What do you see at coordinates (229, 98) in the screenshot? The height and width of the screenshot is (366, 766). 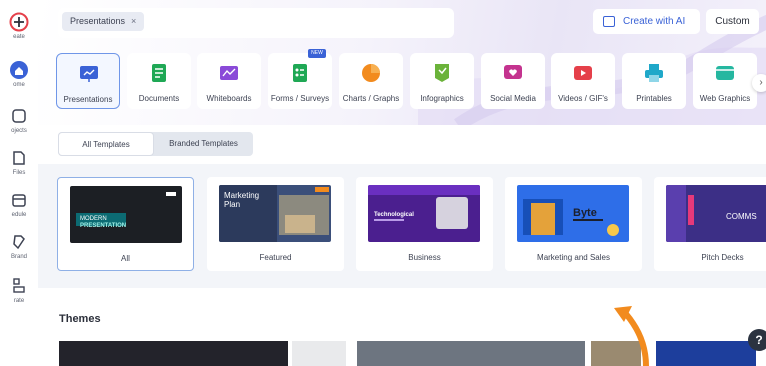 I see `category-label: Whiteboards` at bounding box center [229, 98].